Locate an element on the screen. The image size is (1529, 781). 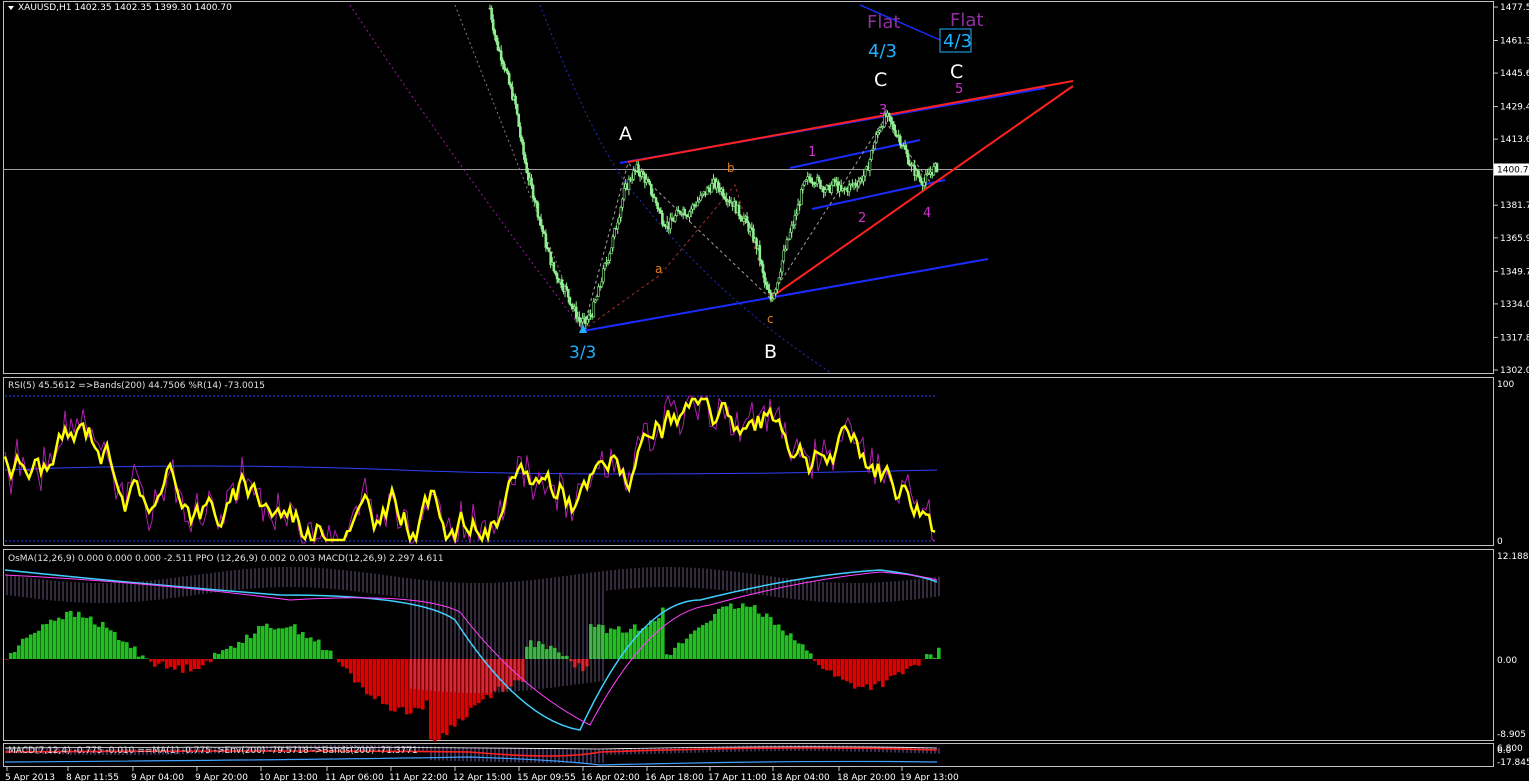
wave-c-left: C is located at coordinates (880, 80).